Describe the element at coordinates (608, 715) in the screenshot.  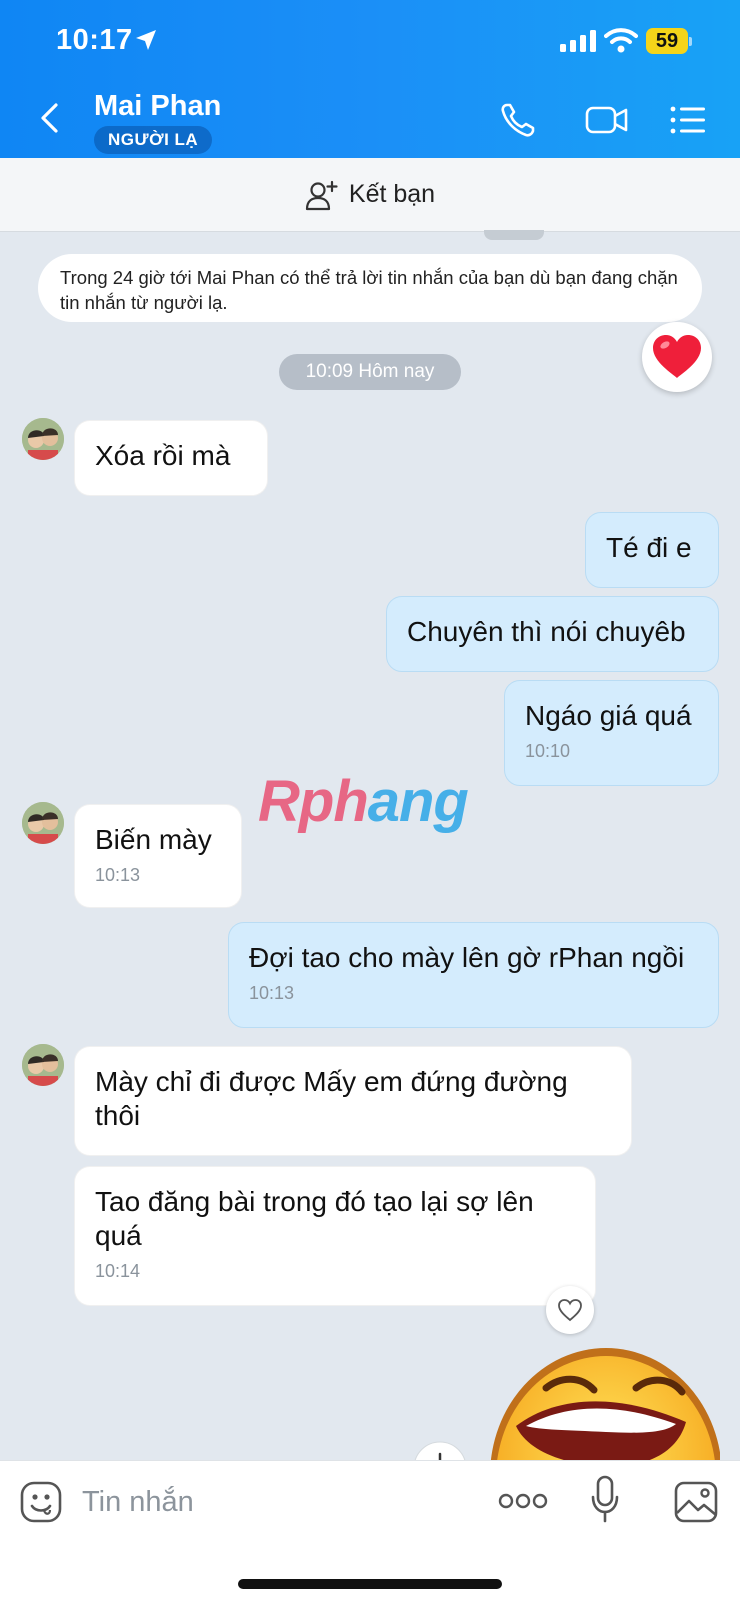
I see `message-text: Ngáo giá quá` at that location.